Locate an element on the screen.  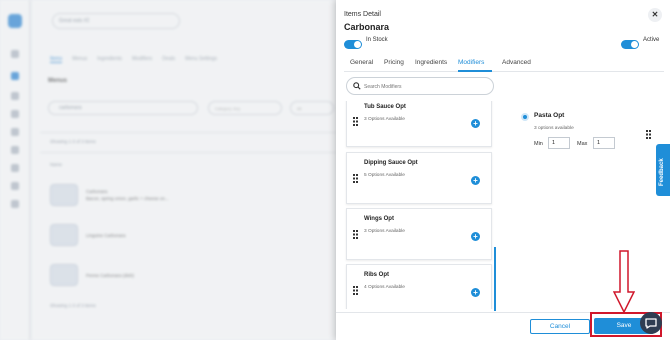
modifier-card: Wings Opt 3 Options Available + is located at coordinates (419, 234).